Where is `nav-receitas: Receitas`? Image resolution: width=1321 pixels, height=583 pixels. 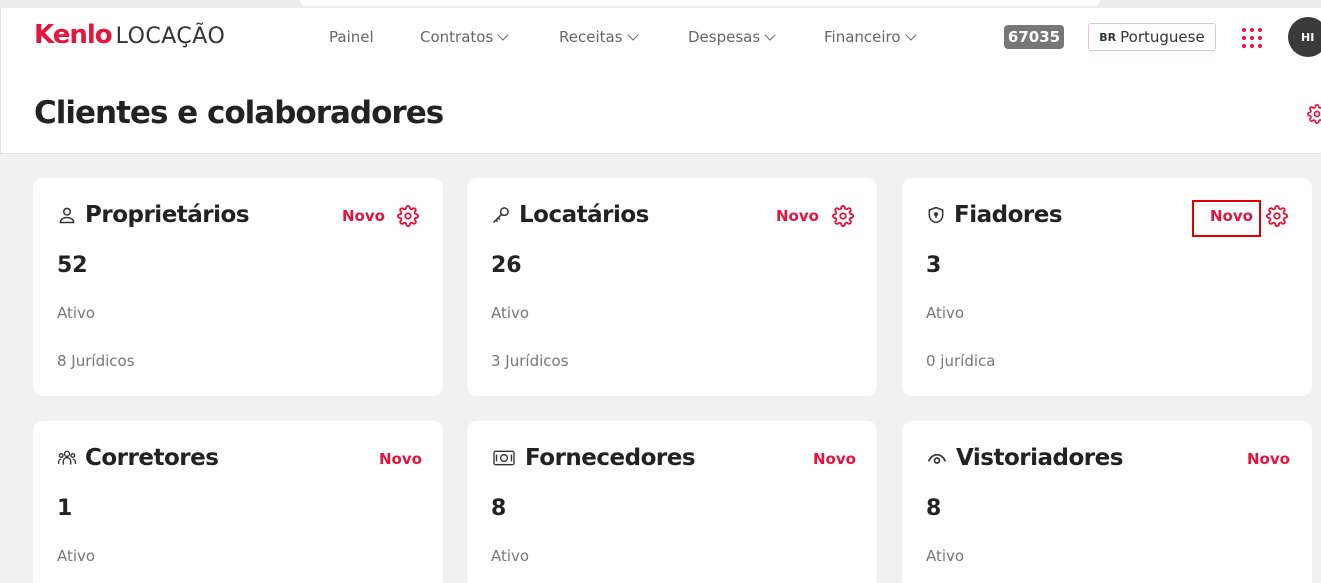 nav-receitas: Receitas is located at coordinates (599, 37).